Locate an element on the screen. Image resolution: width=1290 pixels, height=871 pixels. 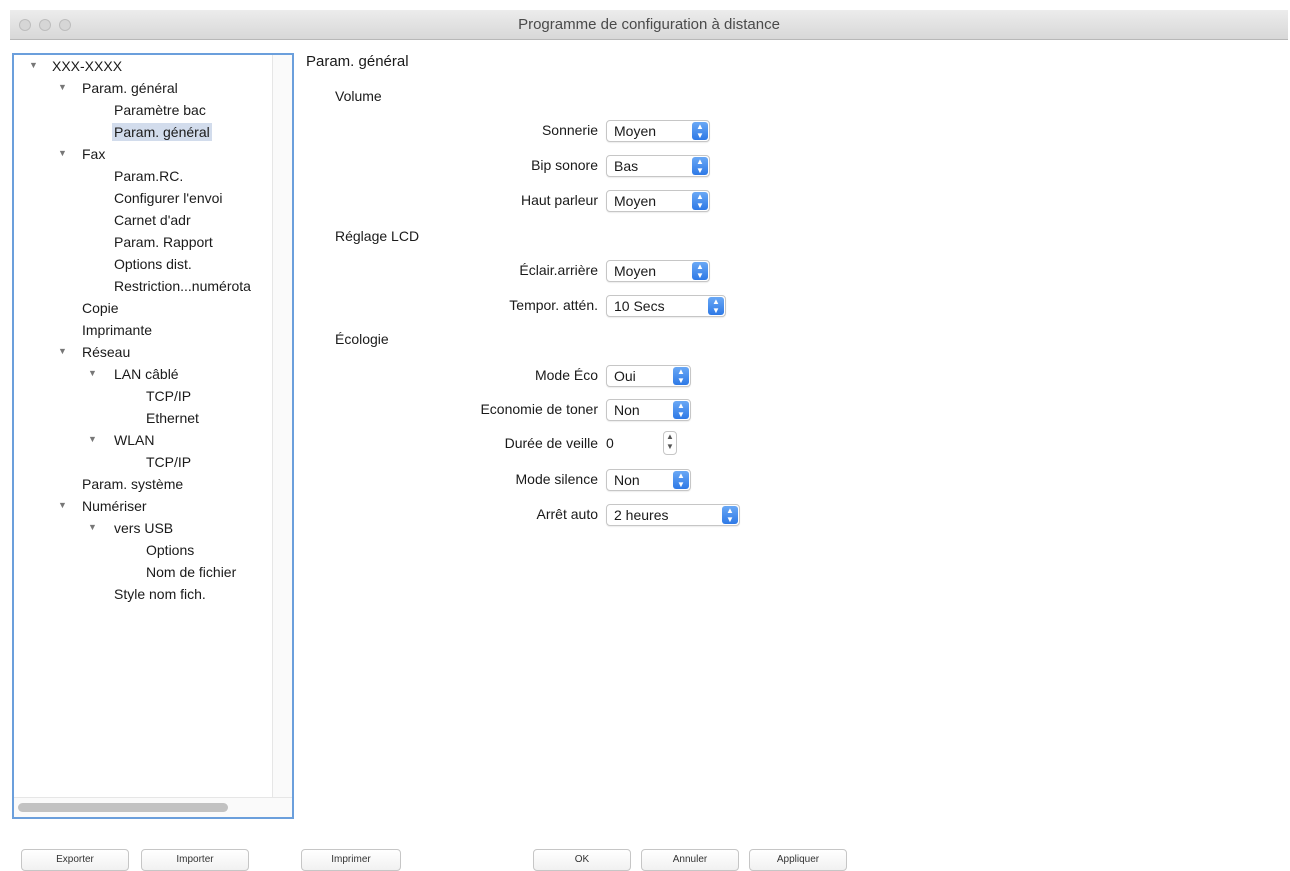
tree-vertical-scrollbar is located at coordinates (282, 426).